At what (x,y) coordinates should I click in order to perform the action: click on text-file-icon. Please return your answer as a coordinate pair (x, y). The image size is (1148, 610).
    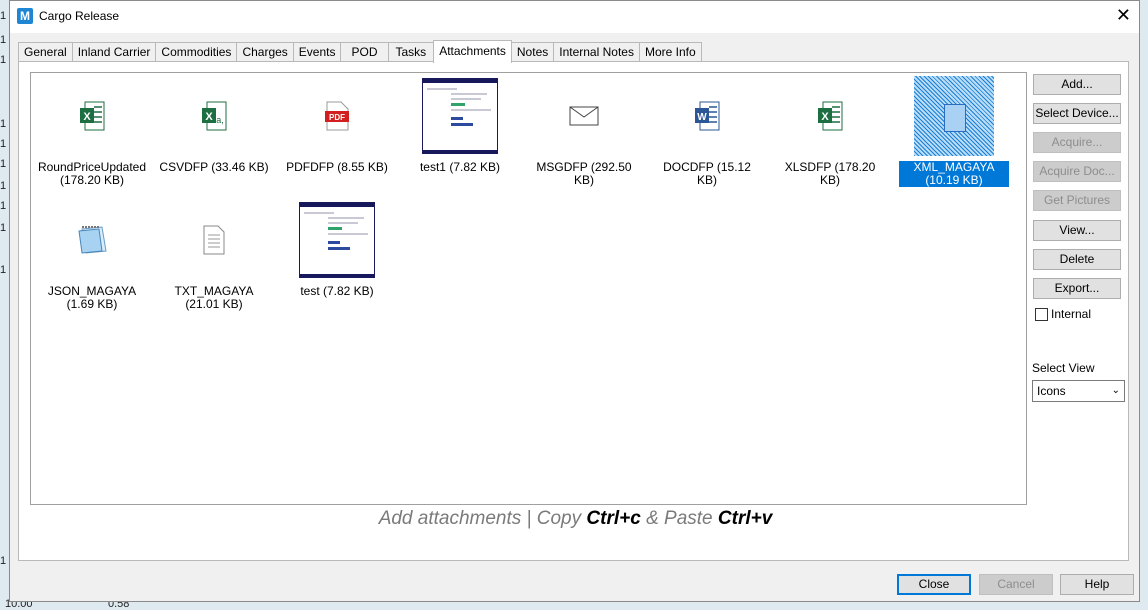
    Looking at the image, I should click on (214, 239).